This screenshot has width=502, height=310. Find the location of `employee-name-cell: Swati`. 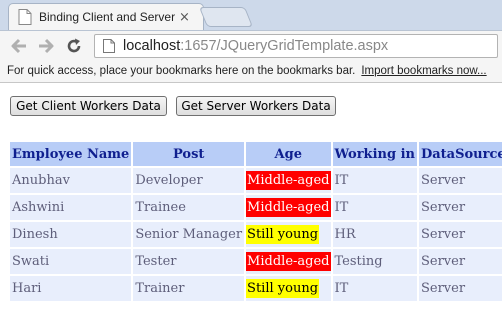

employee-name-cell: Swati is located at coordinates (71, 261).